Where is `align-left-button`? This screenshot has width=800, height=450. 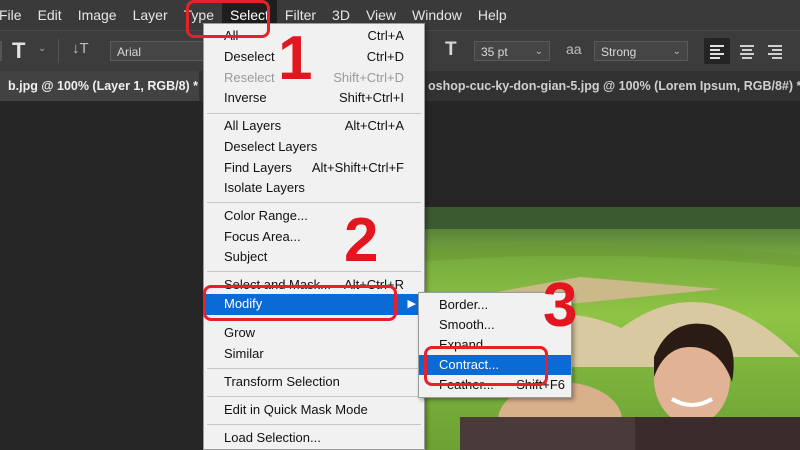 align-left-button is located at coordinates (717, 51).